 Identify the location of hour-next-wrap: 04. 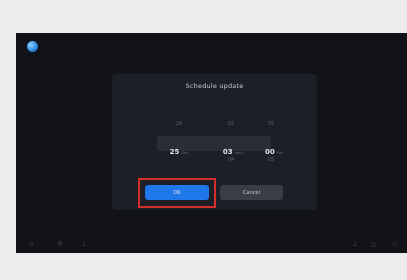
(231, 160).